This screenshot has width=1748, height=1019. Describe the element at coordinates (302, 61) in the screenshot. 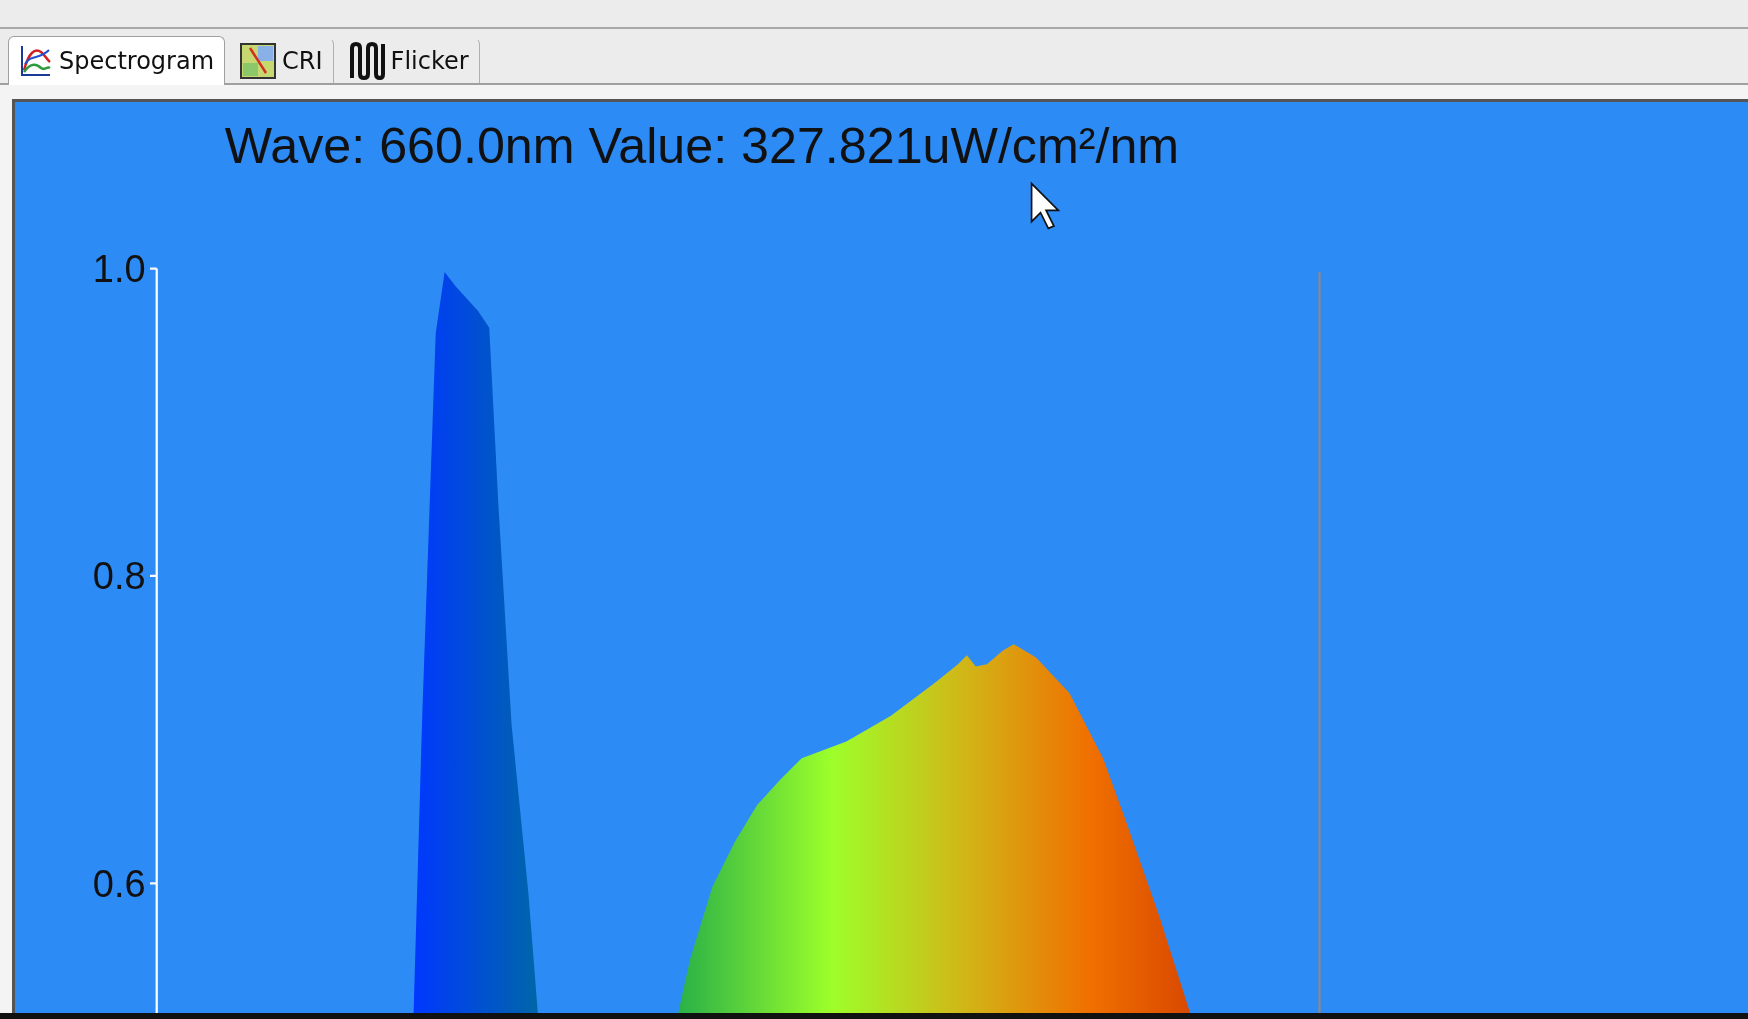

I see `tab-label: CRI` at that location.